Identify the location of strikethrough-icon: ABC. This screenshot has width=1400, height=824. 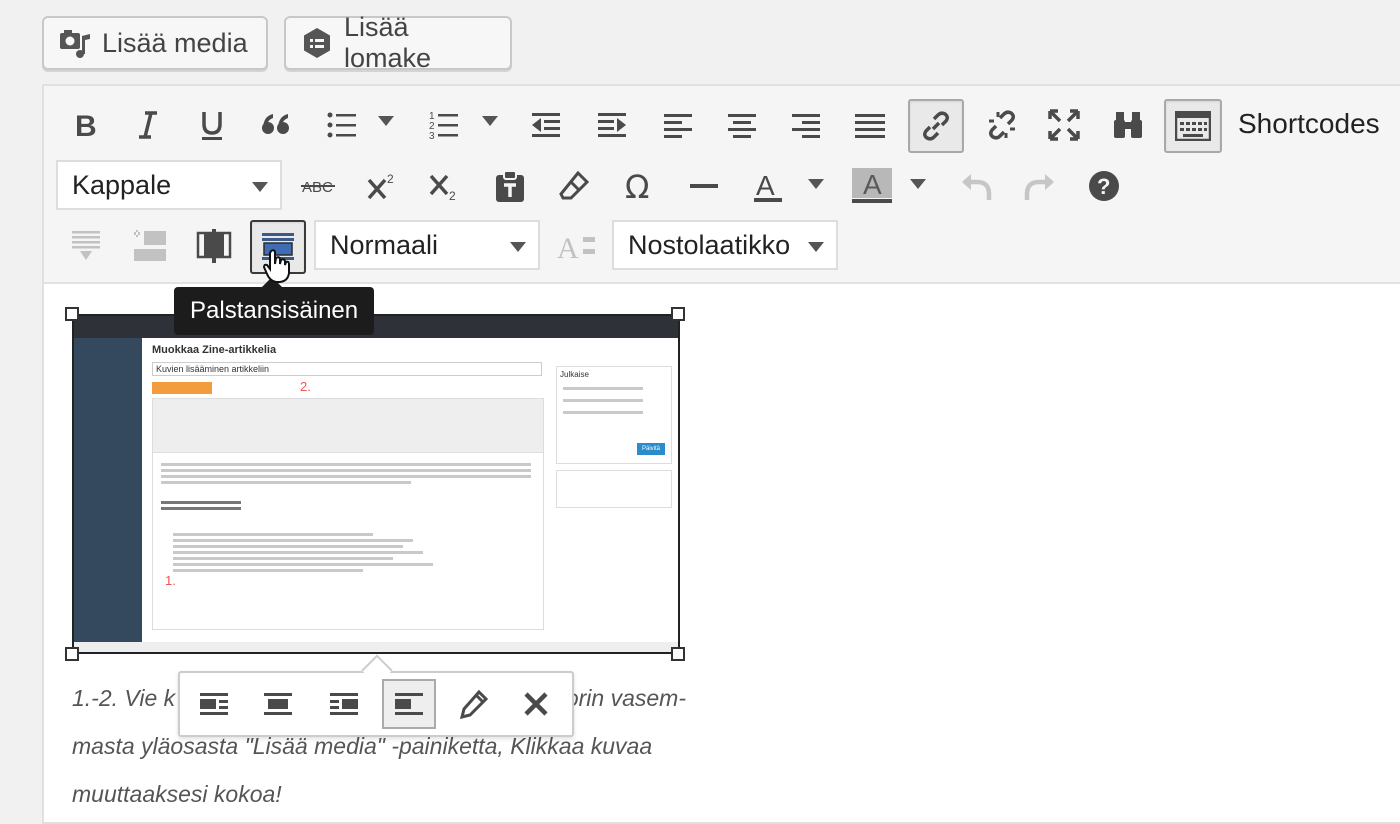
(318, 186).